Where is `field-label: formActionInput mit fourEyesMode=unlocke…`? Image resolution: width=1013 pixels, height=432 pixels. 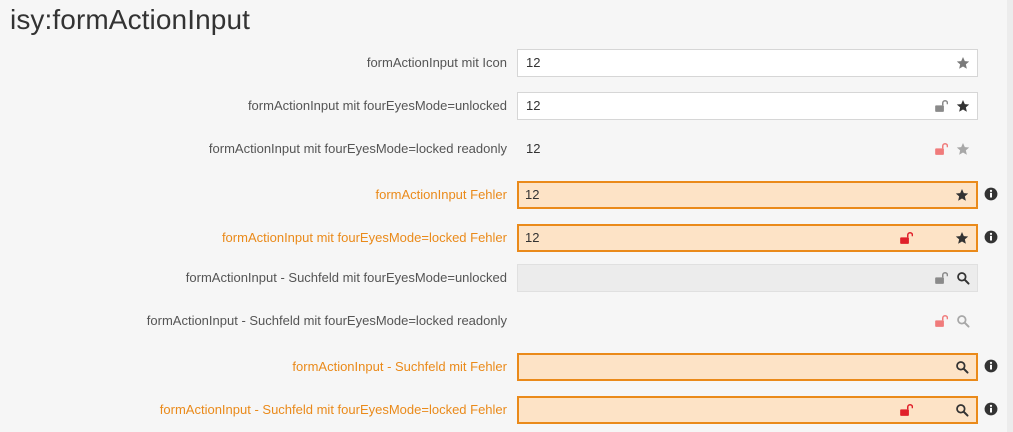 field-label: formActionInput mit fourEyesMode=unlocke… is located at coordinates (377, 105).